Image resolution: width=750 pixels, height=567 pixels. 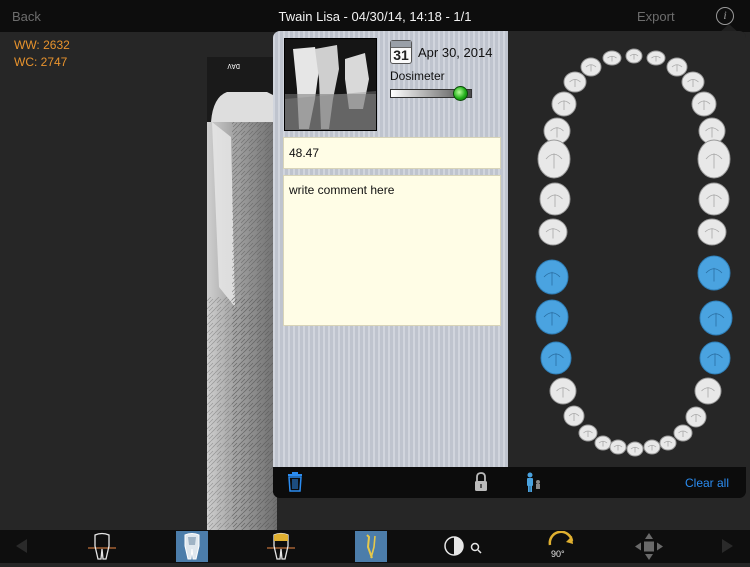 What do you see at coordinates (41, 62) in the screenshot?
I see `wc-label: WC: 2747` at bounding box center [41, 62].